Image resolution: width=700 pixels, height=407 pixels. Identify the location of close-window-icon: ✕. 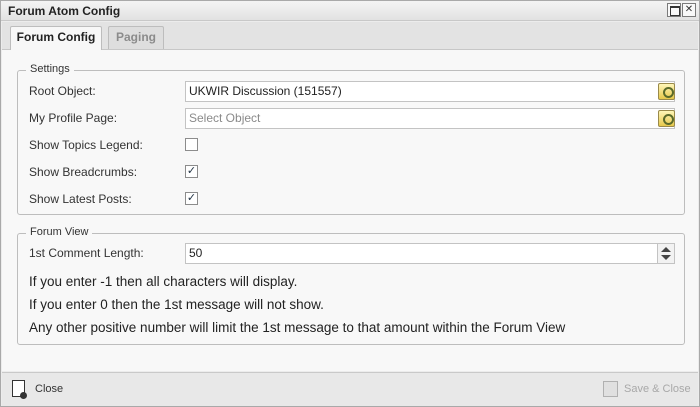
(689, 10).